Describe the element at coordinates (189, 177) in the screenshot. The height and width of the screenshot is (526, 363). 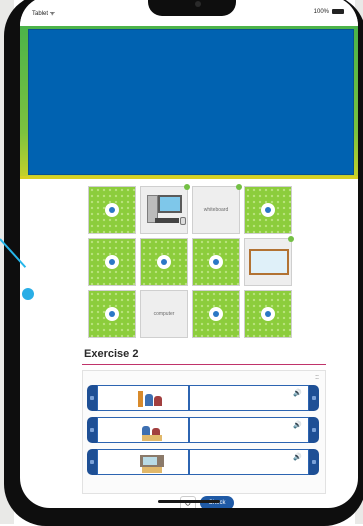
I see `video-frame-strip` at that location.